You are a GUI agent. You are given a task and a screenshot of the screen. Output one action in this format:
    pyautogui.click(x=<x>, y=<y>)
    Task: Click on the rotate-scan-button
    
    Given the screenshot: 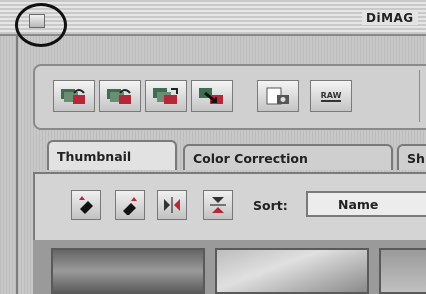 What is the action you would take?
    pyautogui.click(x=120, y=96)
    